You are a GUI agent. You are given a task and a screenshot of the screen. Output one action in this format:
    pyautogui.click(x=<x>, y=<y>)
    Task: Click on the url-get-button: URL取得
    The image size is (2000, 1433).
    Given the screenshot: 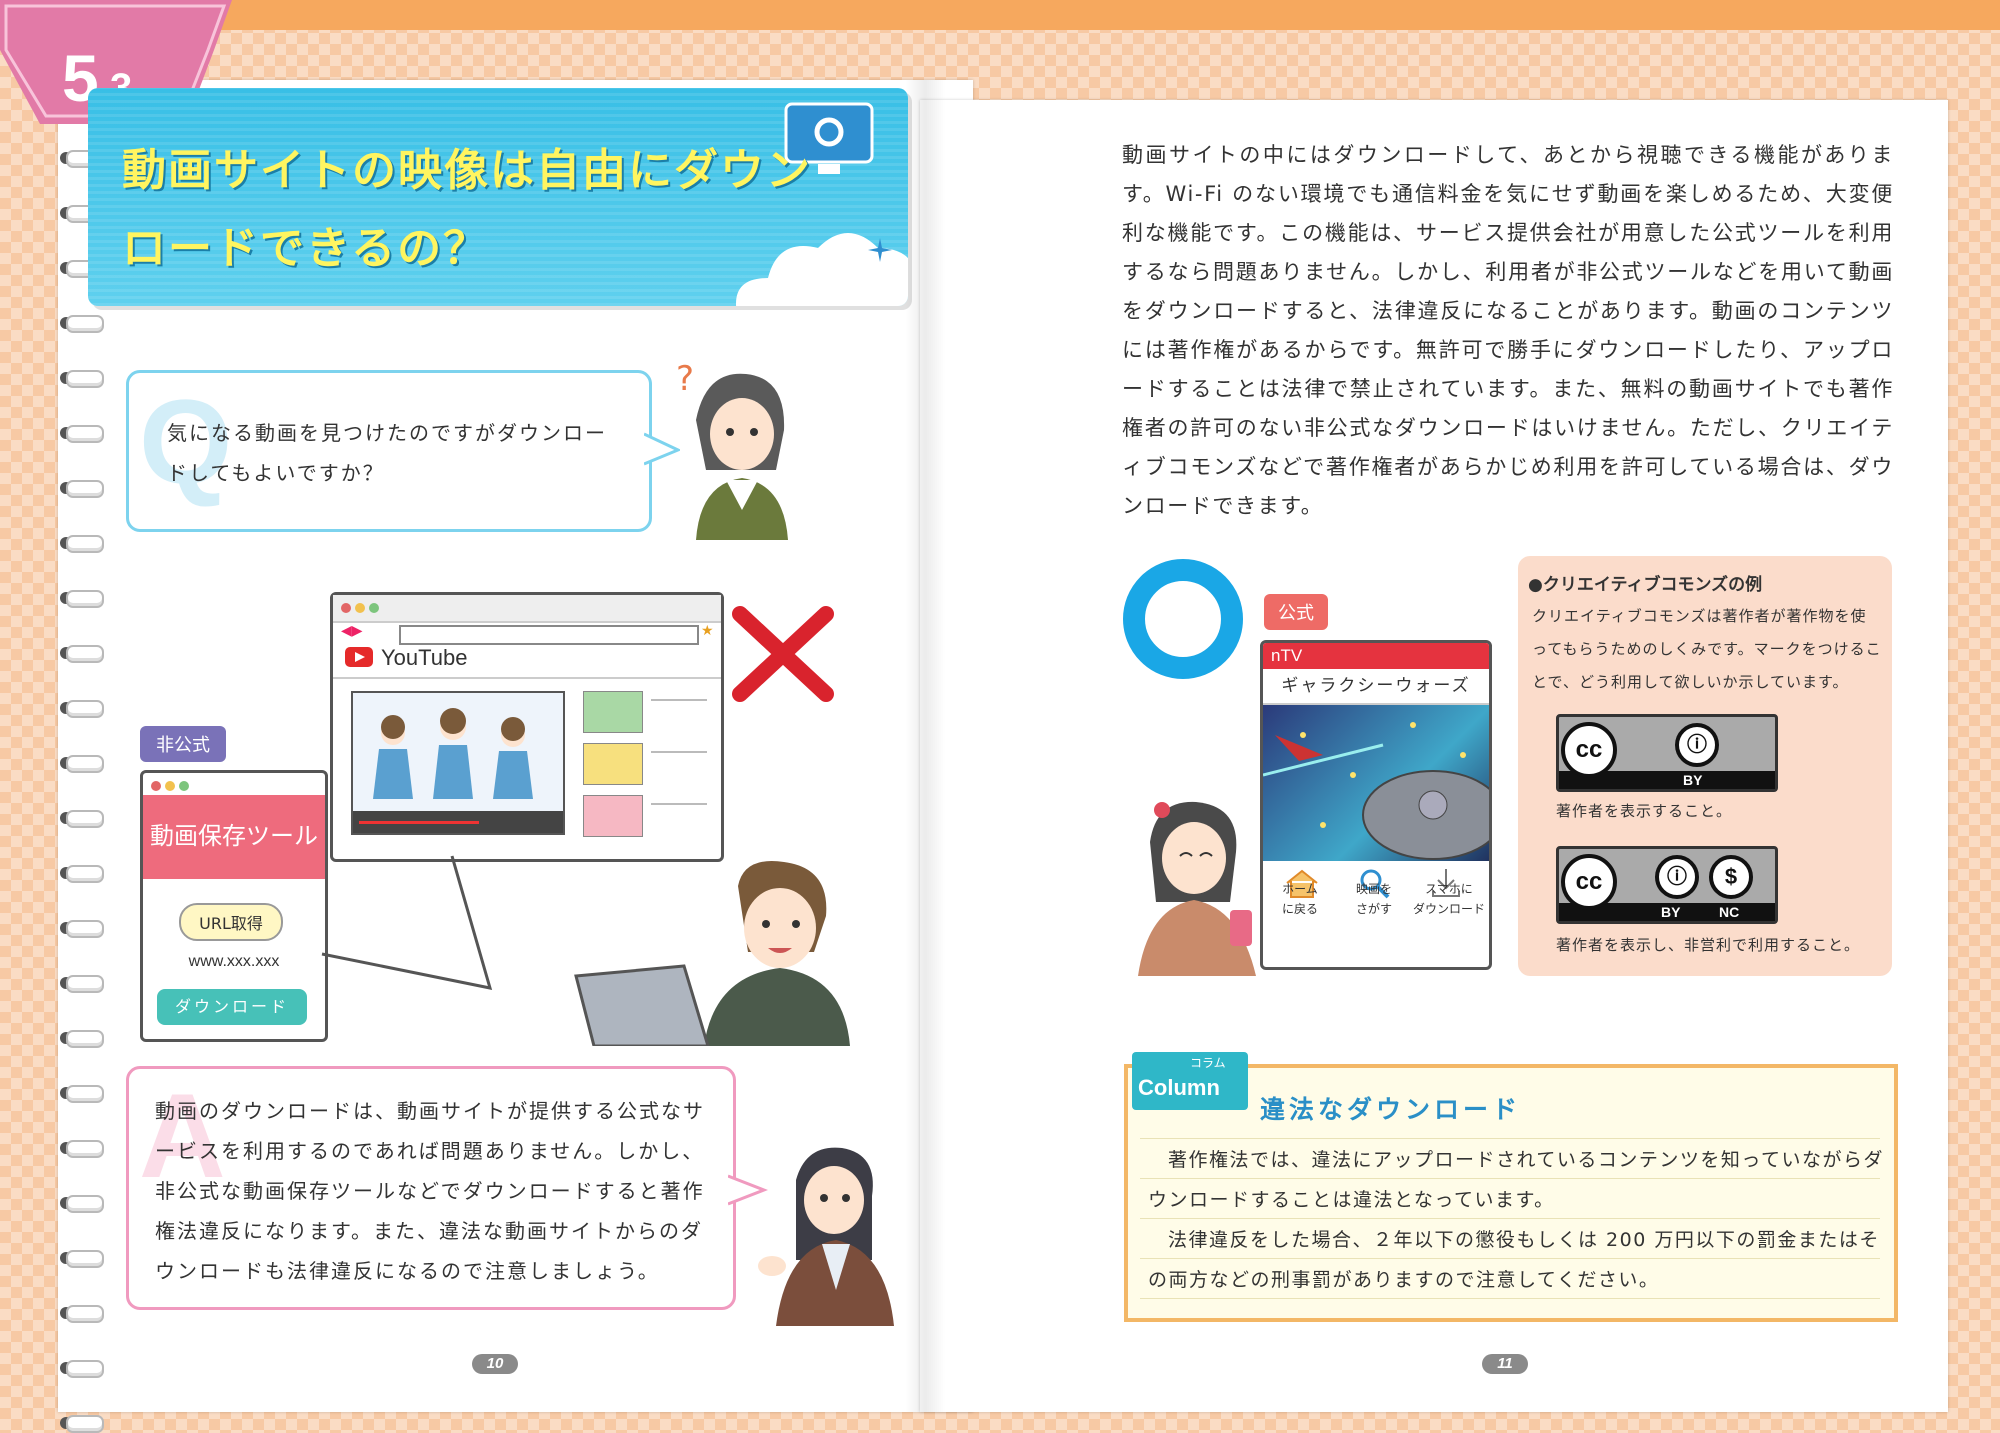 What is the action you would take?
    pyautogui.click(x=231, y=922)
    